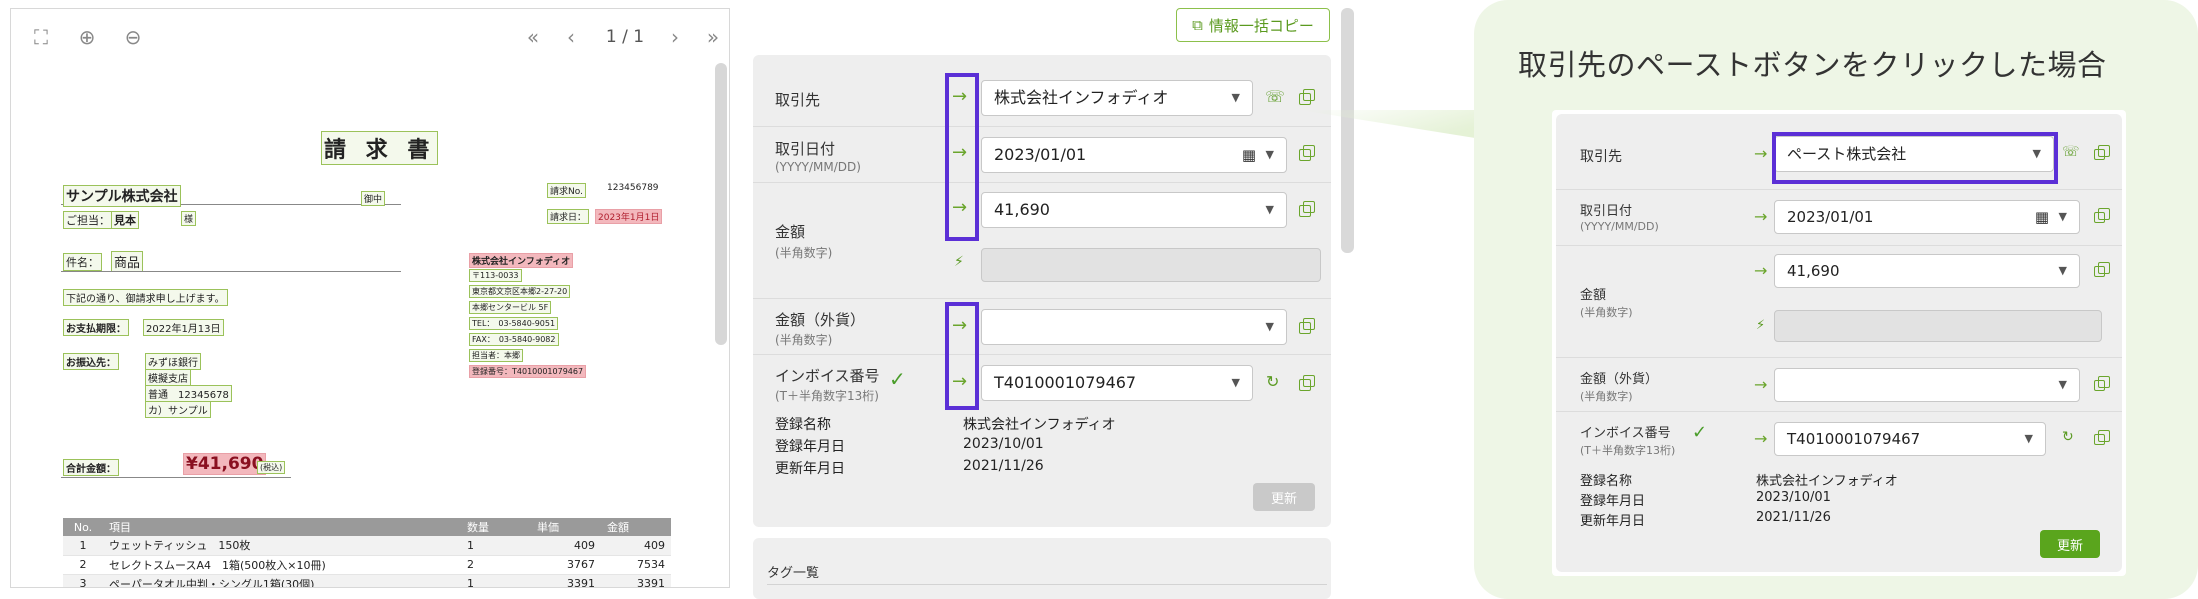 The image size is (2198, 599). What do you see at coordinates (1606, 312) in the screenshot?
I see `amount-format-hint: (半角数字)` at bounding box center [1606, 312].